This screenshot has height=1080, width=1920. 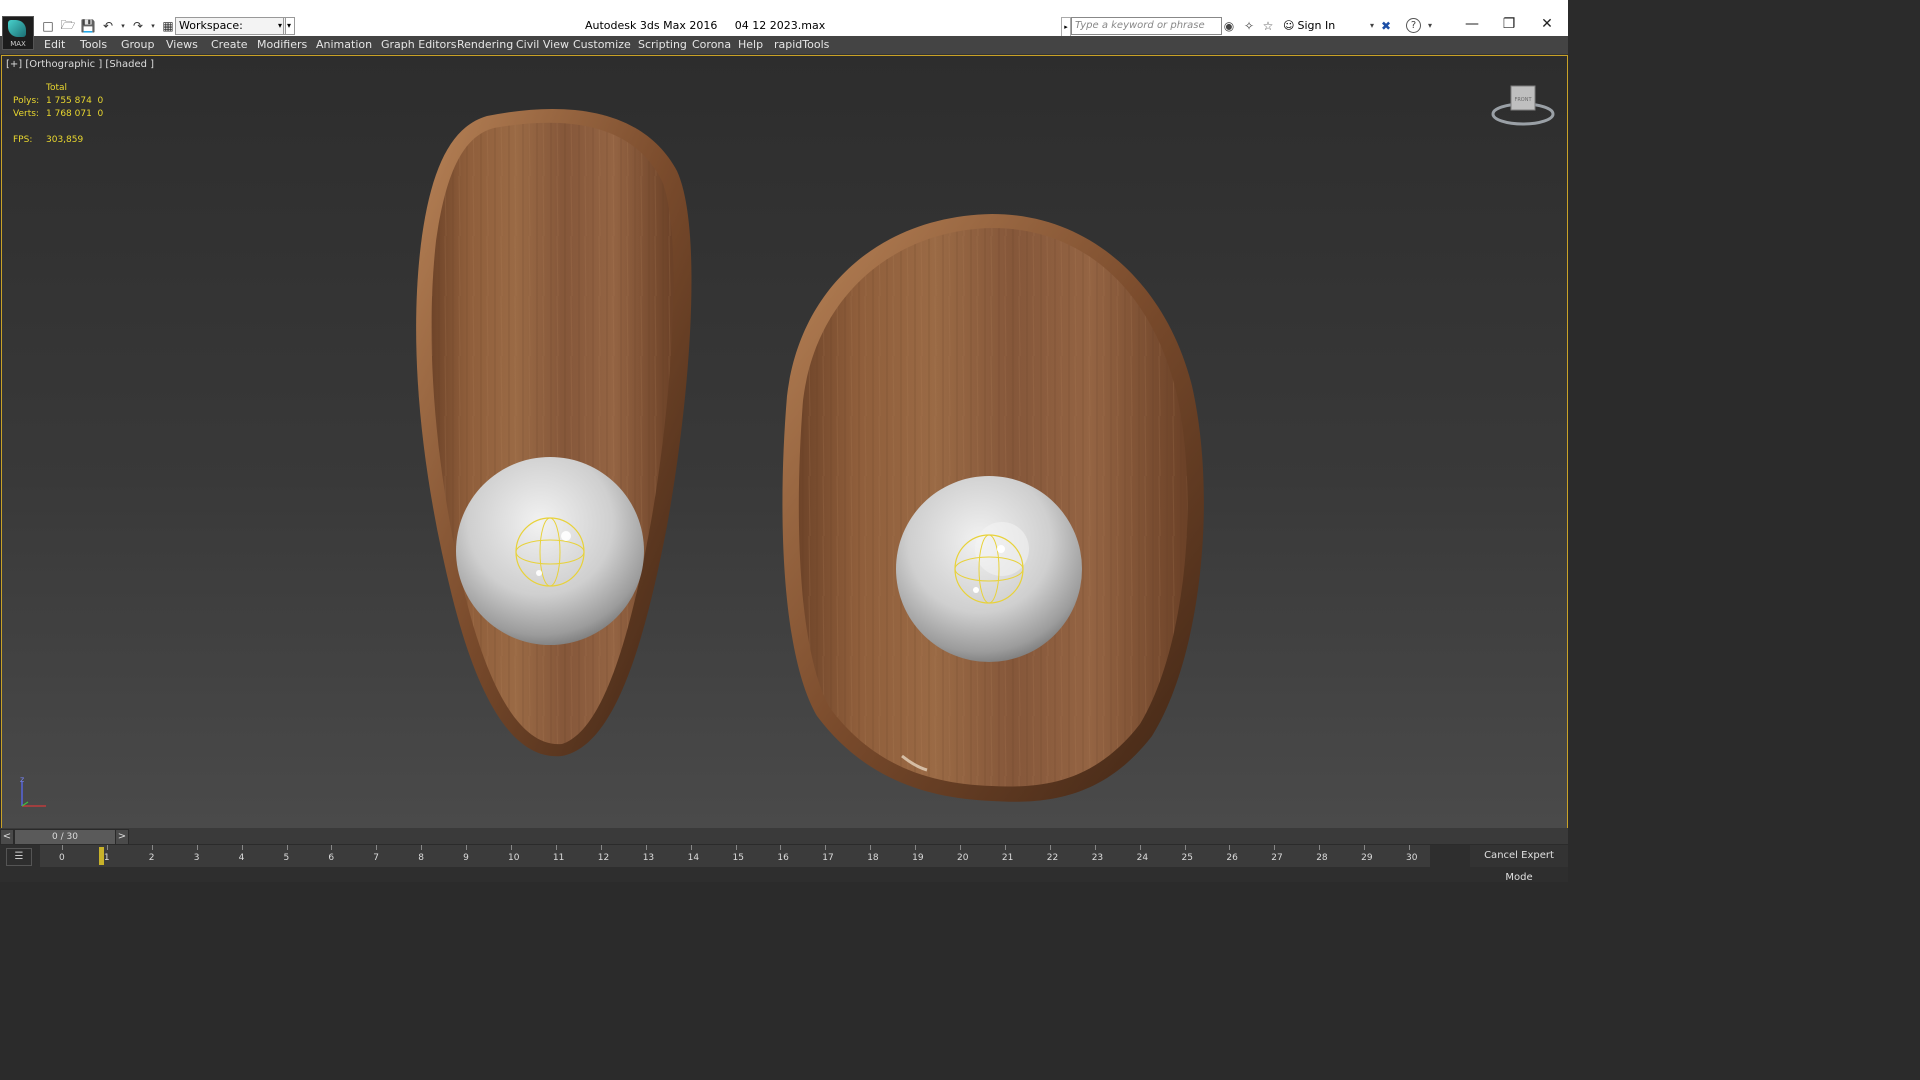 What do you see at coordinates (182, 45) in the screenshot?
I see `menu-views: Views` at bounding box center [182, 45].